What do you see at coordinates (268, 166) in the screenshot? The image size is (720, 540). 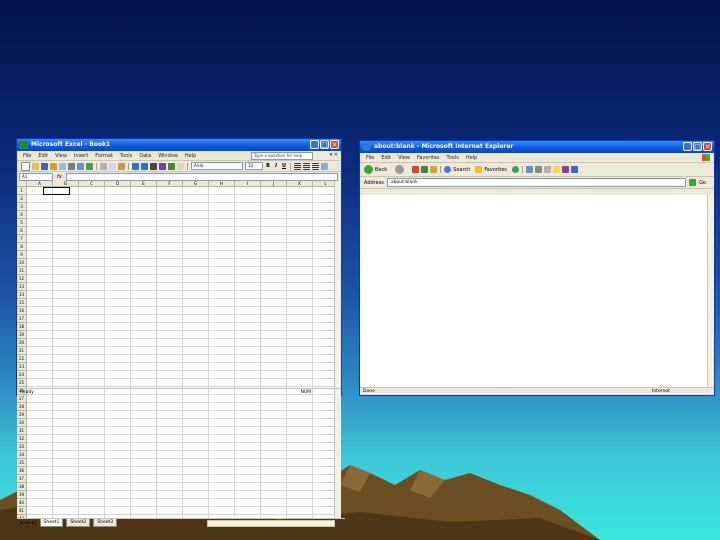 I see `bold-button: B` at bounding box center [268, 166].